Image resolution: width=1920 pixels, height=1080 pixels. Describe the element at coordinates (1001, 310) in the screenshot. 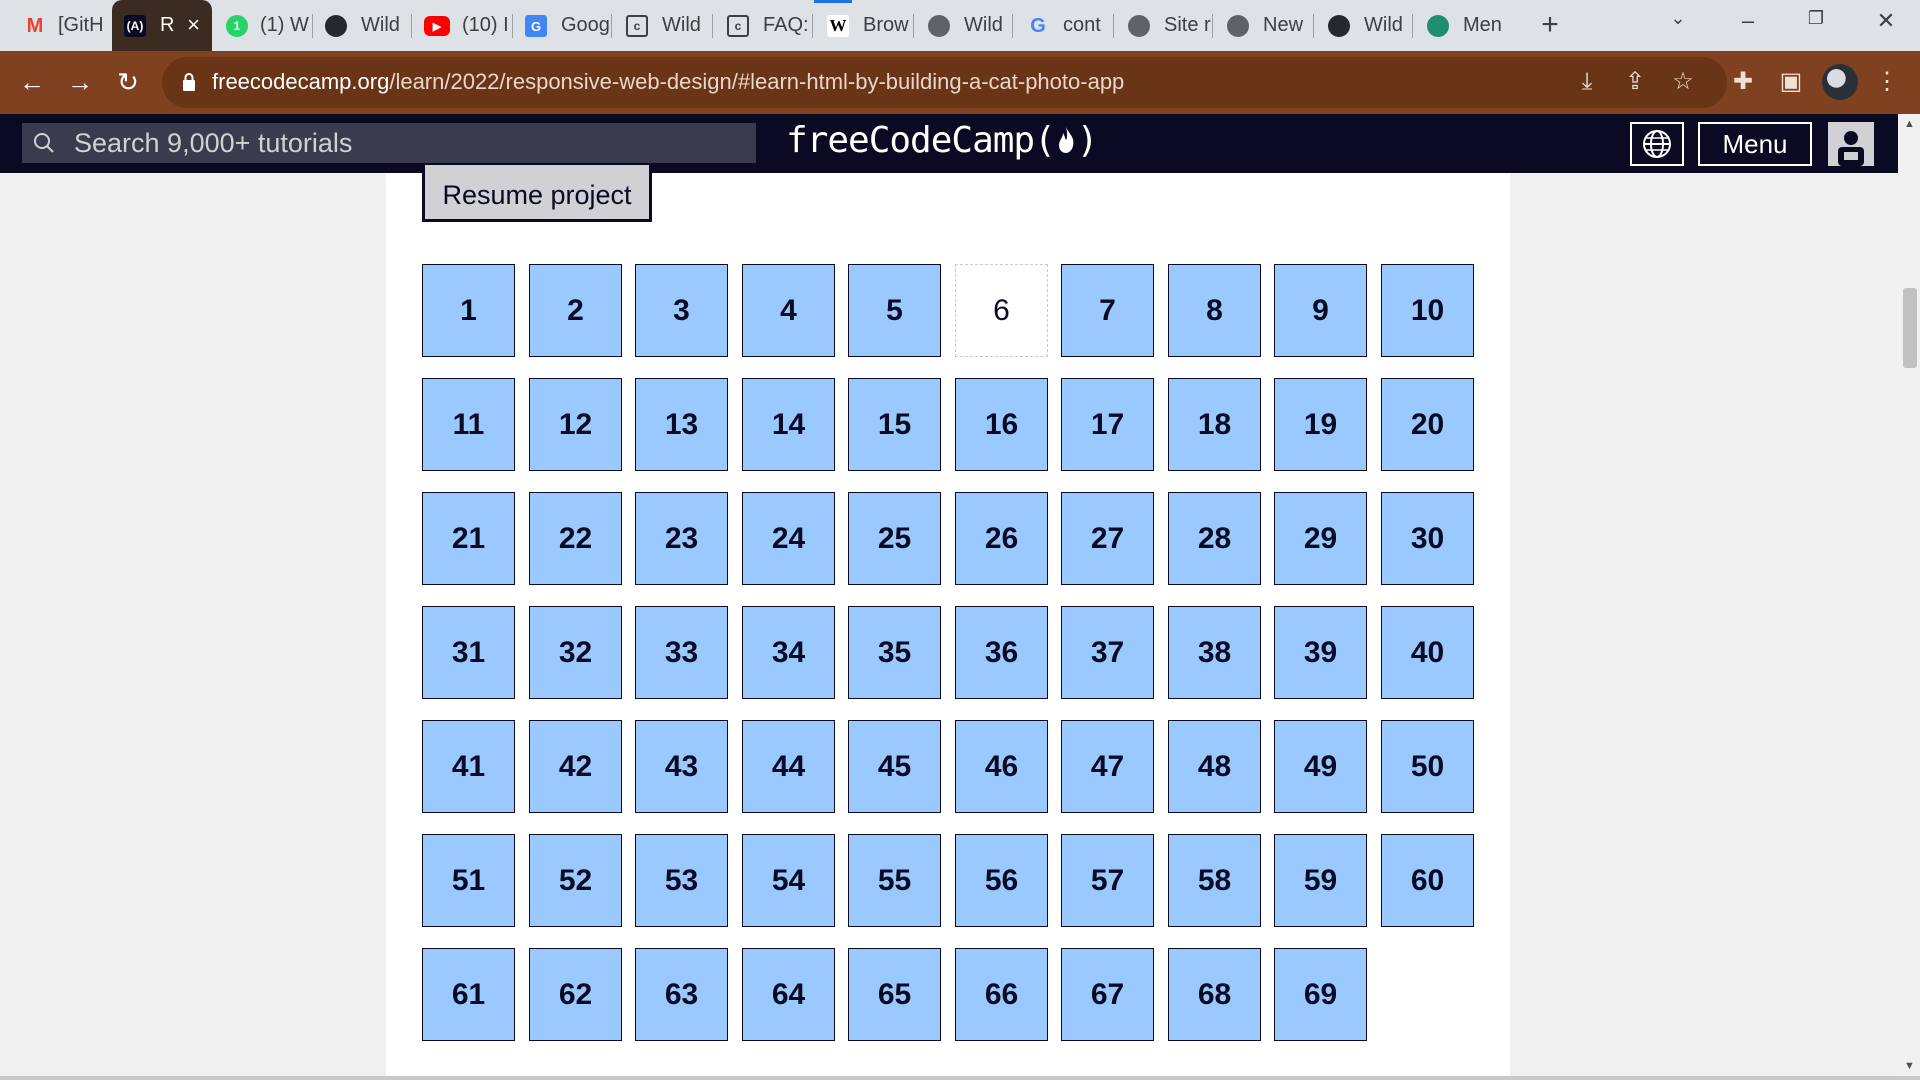

I see `step-6-button: 6` at that location.